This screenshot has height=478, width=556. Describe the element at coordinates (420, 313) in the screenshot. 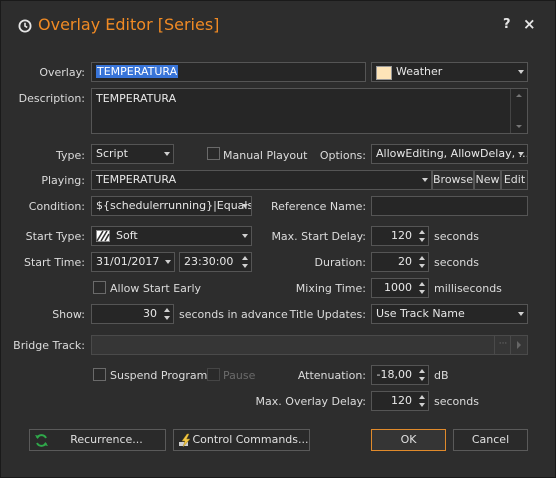

I see `title-updates-value: Use Track Name` at that location.